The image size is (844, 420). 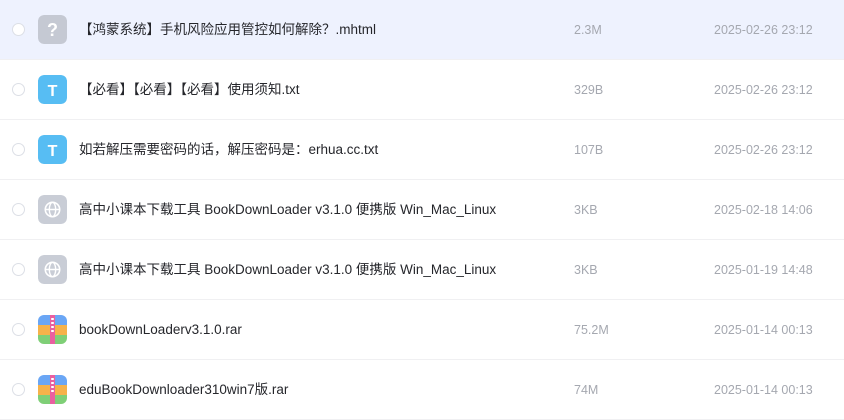 What do you see at coordinates (763, 210) in the screenshot?
I see `file-date: 2025-02-18 14:06` at bounding box center [763, 210].